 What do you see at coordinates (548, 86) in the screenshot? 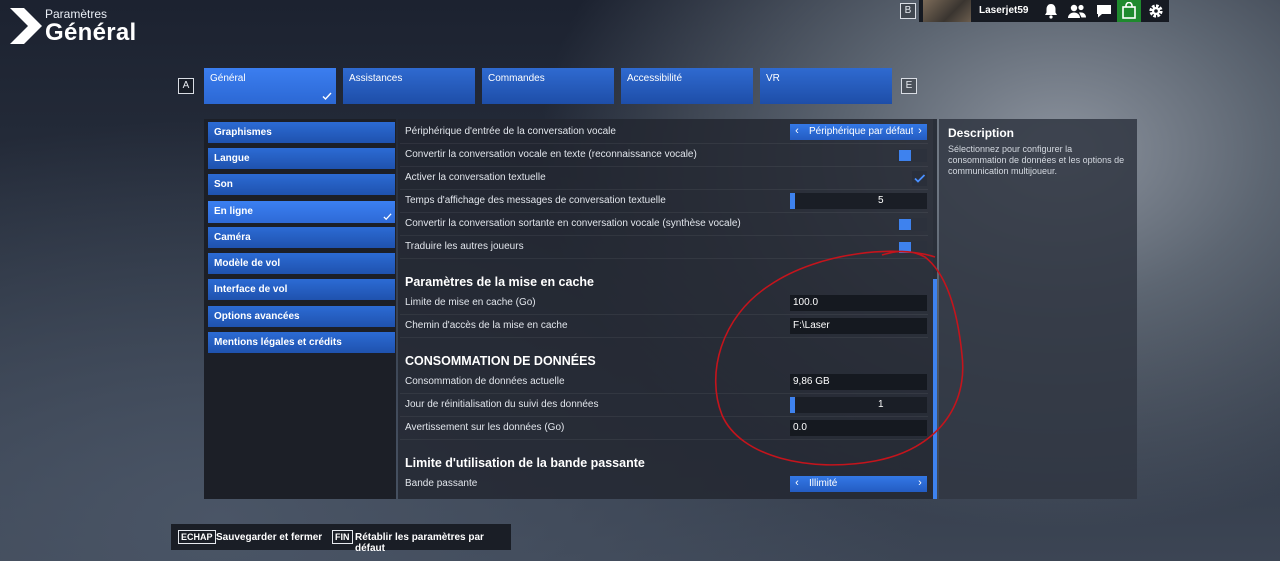
I see `tab-commandes: Commandes` at bounding box center [548, 86].